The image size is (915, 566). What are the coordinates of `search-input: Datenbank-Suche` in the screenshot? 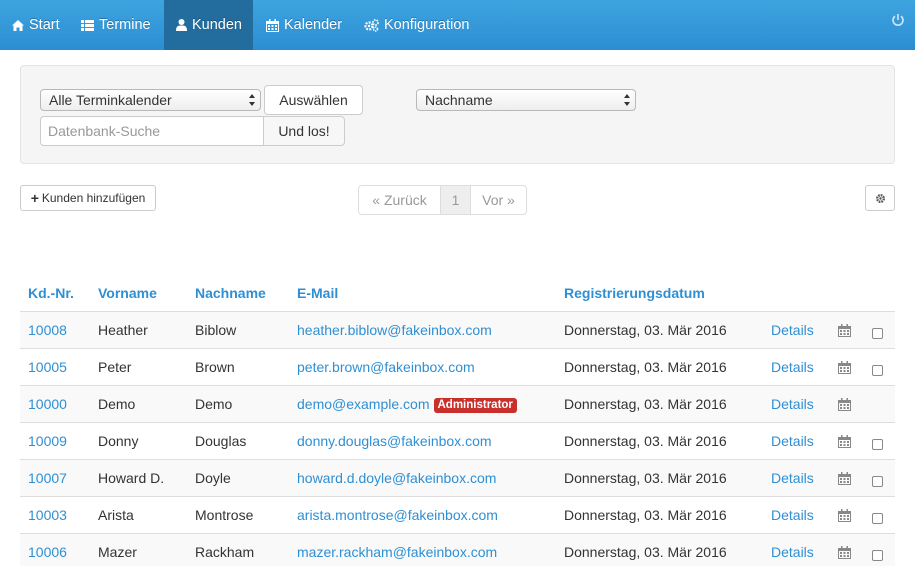 It's located at (152, 131).